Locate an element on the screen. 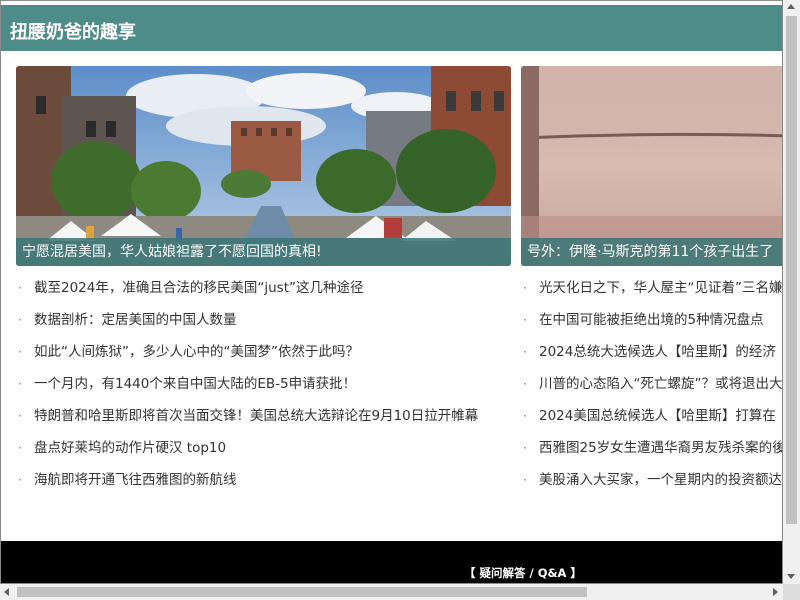 The height and width of the screenshot is (600, 800). news-title: 川普的心态陷入“死亡螺旋”？或将退出大 is located at coordinates (660, 384).